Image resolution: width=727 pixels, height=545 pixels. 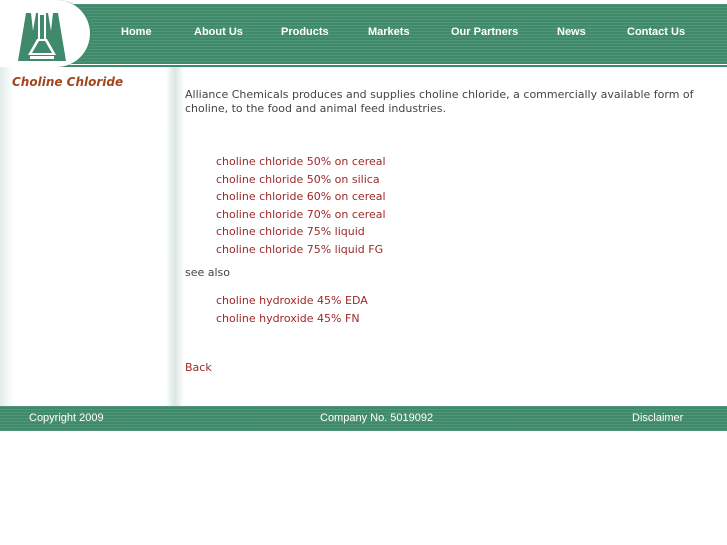 I want to click on product-link: choline chloride 70% on cereal, so click(x=301, y=214).